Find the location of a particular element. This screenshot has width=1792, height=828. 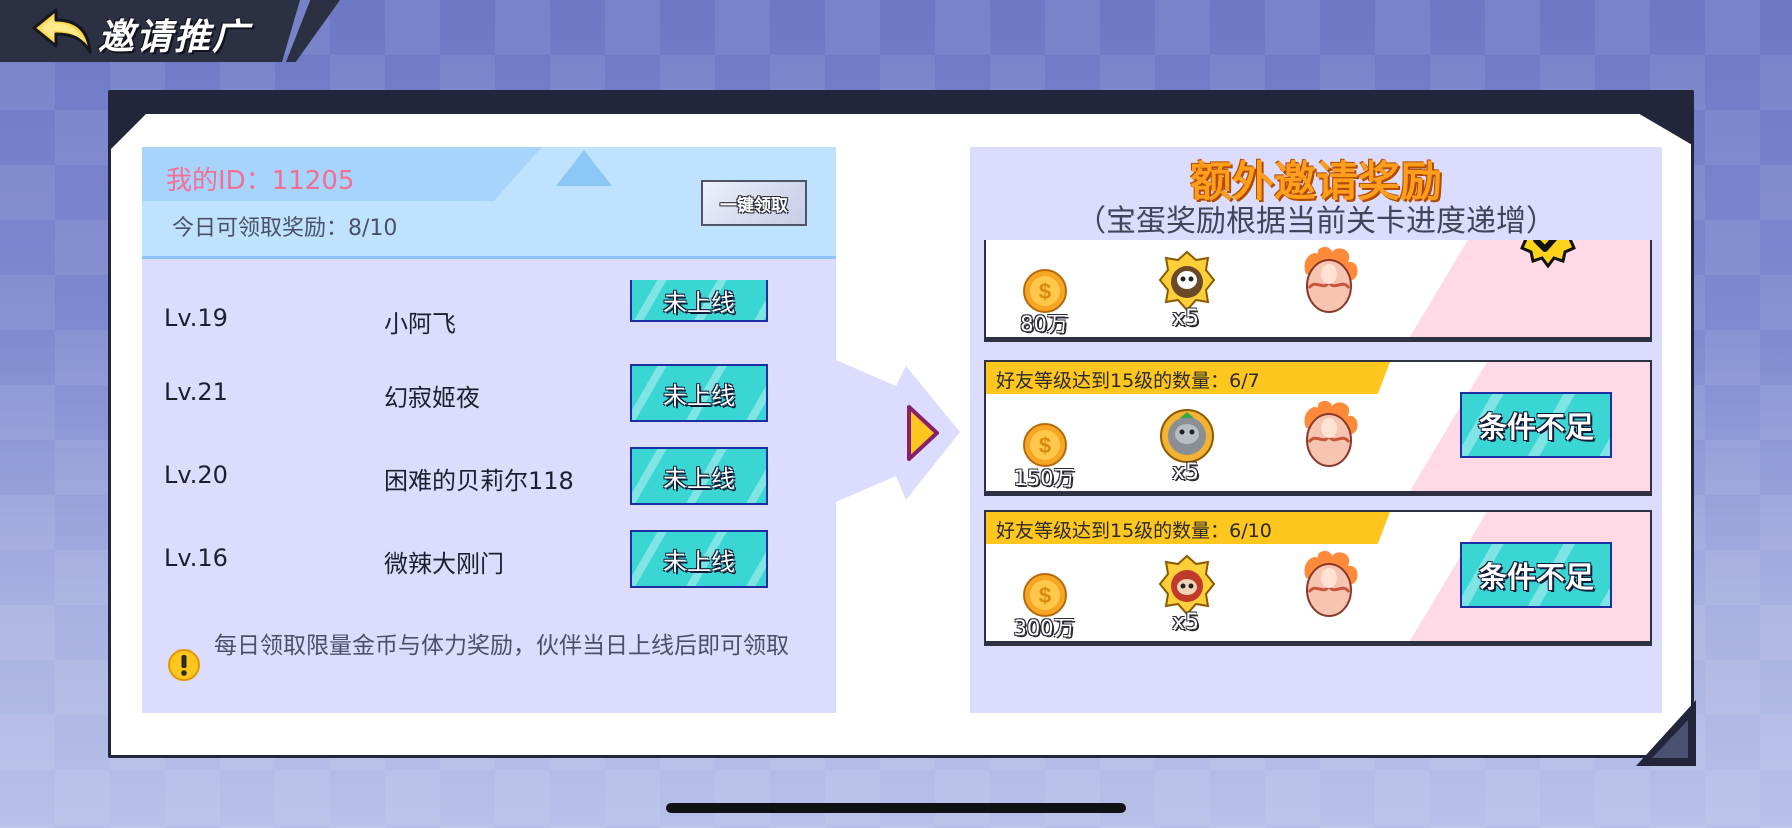

arrow-right-icon is located at coordinates (923, 433).